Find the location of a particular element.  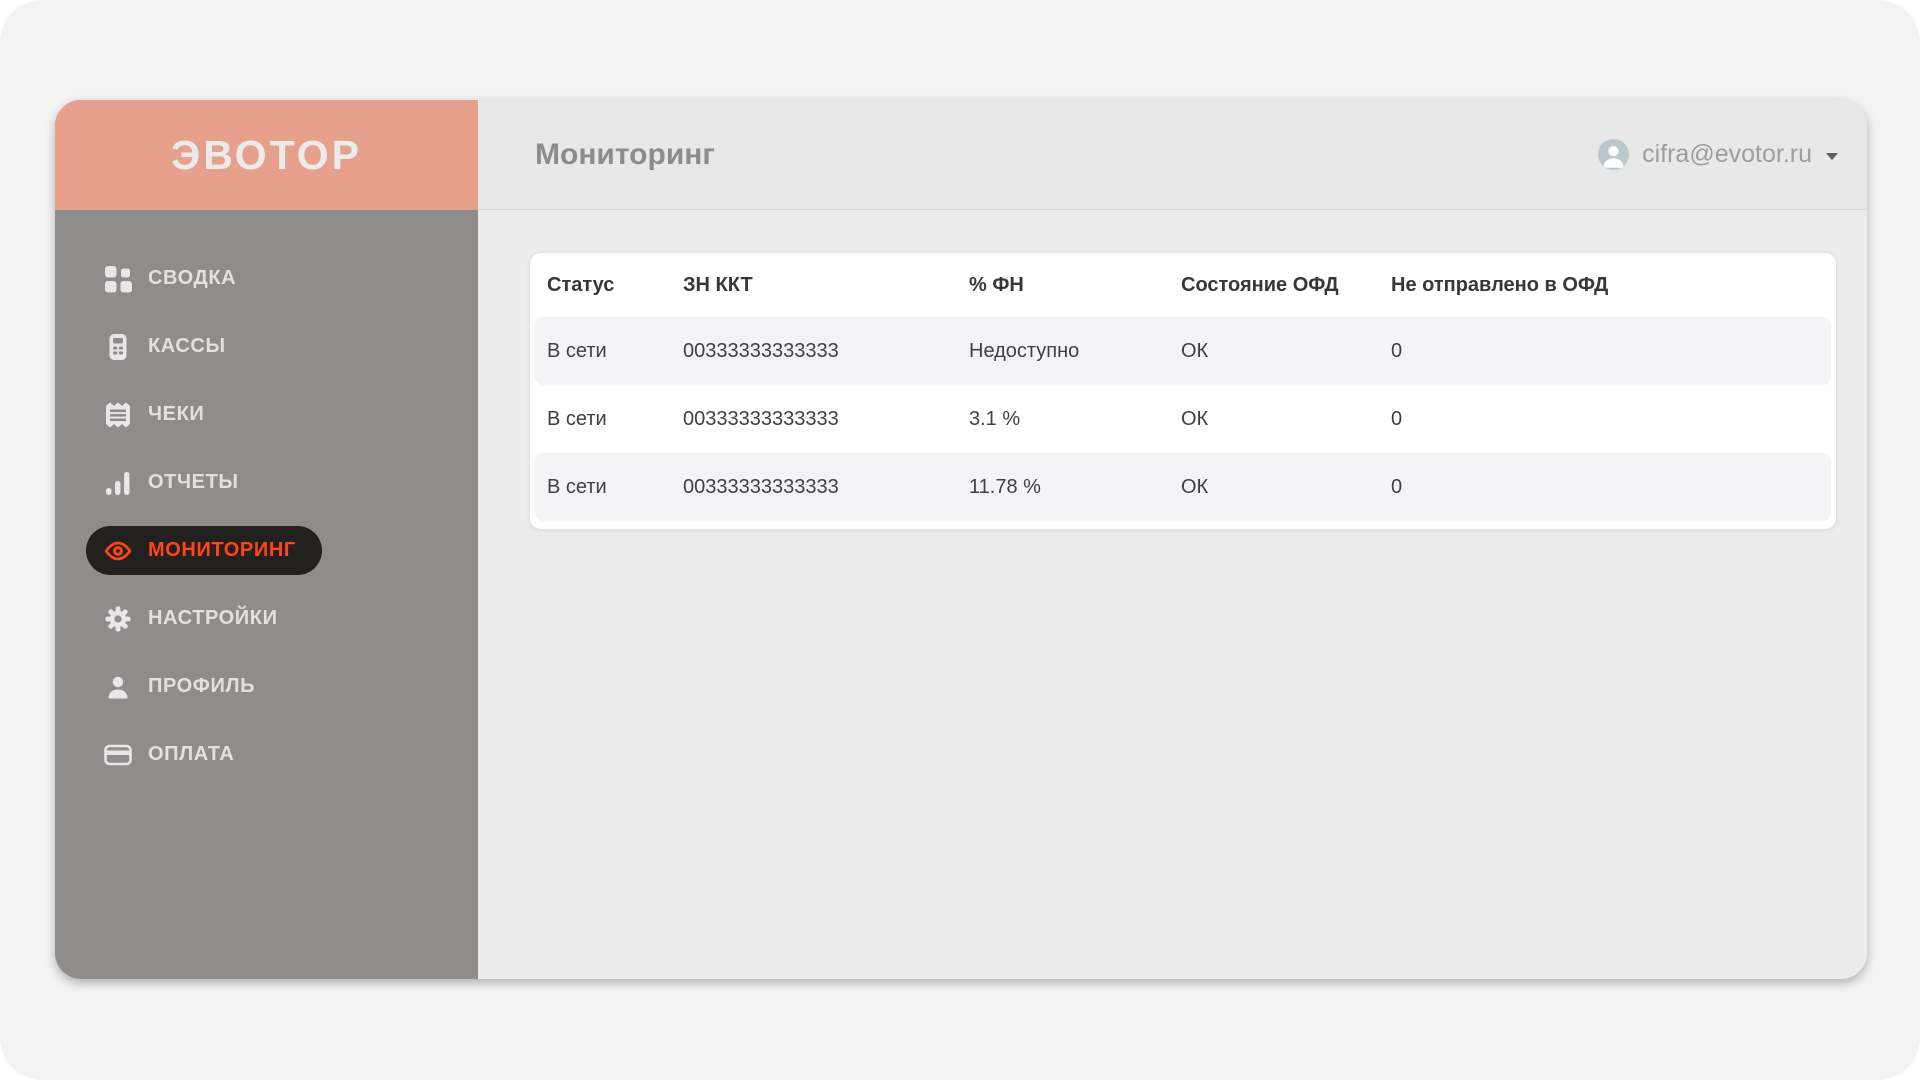

column-header-fn-percent: % ФН is located at coordinates (996, 284).